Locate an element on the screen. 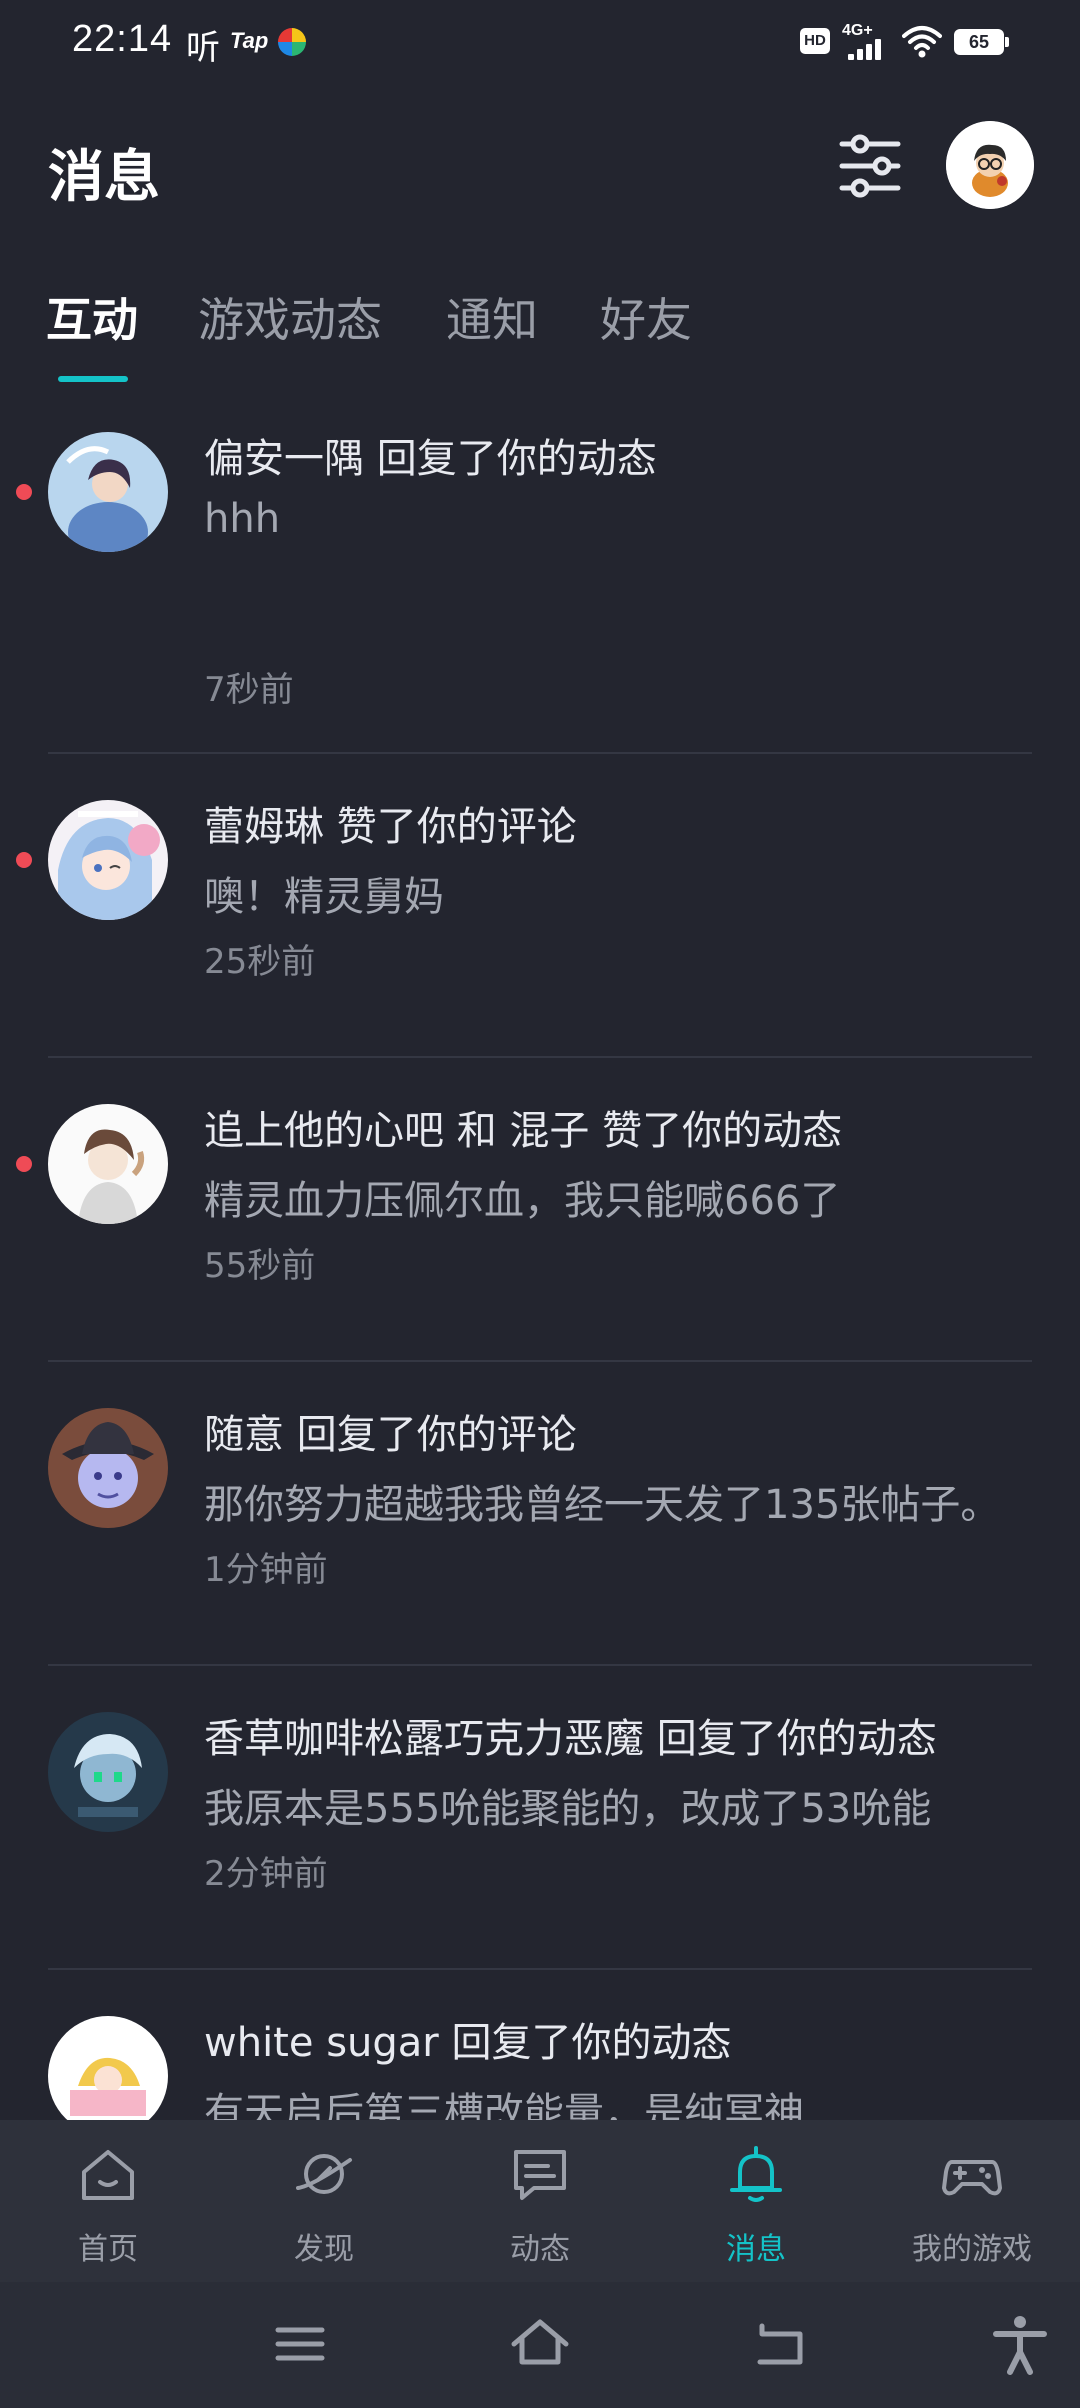 Image resolution: width=1080 pixels, height=2408 pixels. tab-bar: 互动 游戏动态 通知 好友 is located at coordinates (540, 339).